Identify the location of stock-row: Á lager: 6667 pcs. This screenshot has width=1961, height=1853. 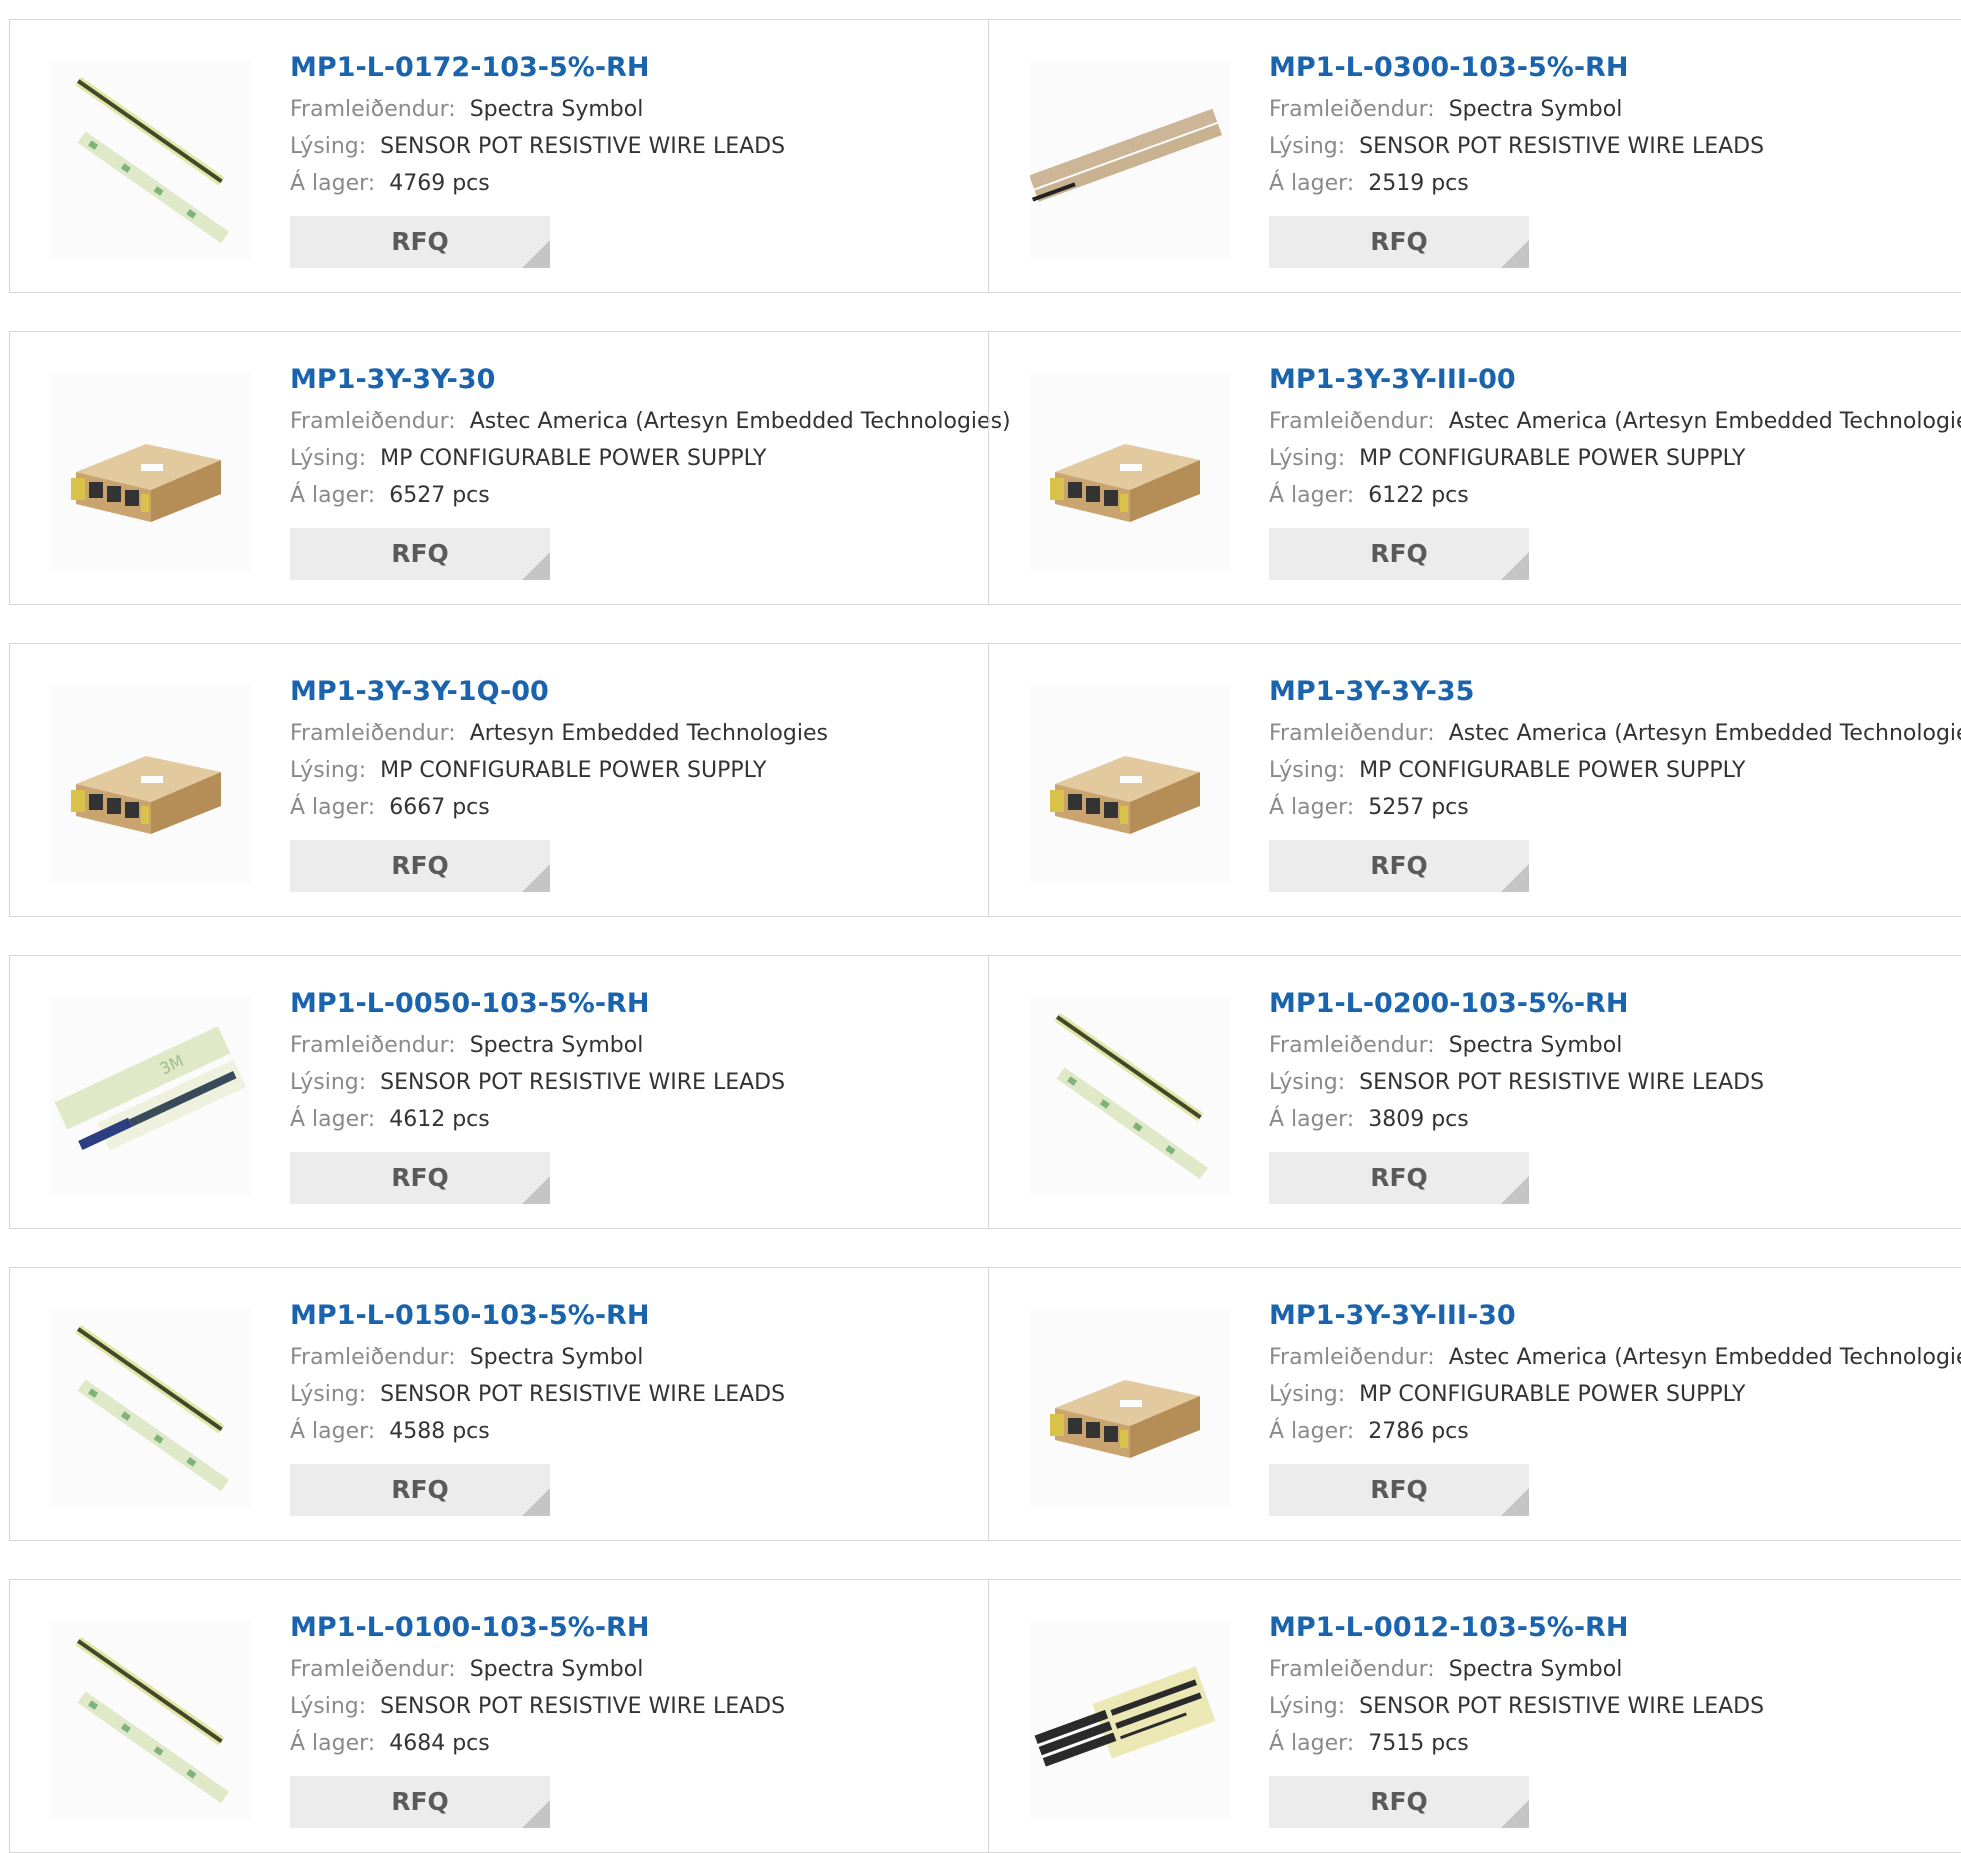
(559, 807).